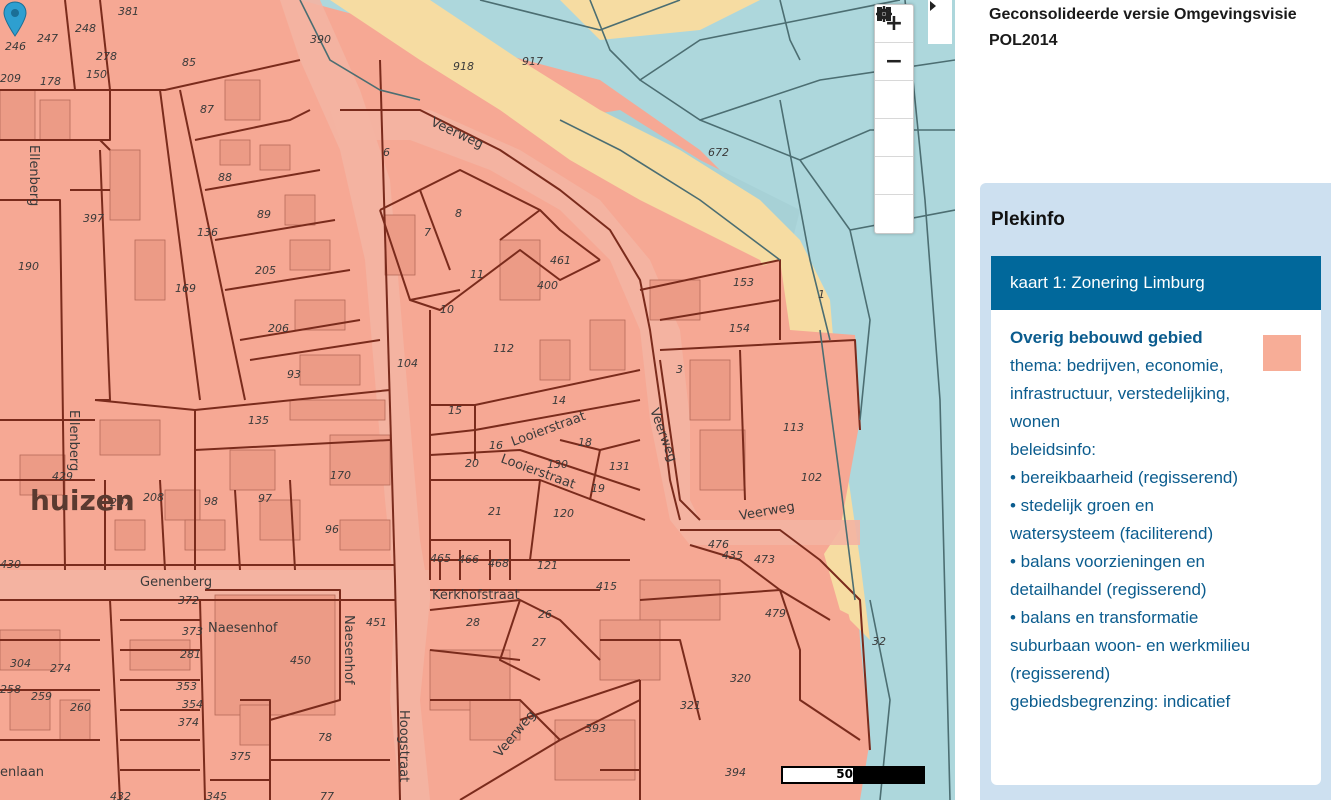 The image size is (1331, 800). I want to click on zoom-out-button: −, so click(894, 62).